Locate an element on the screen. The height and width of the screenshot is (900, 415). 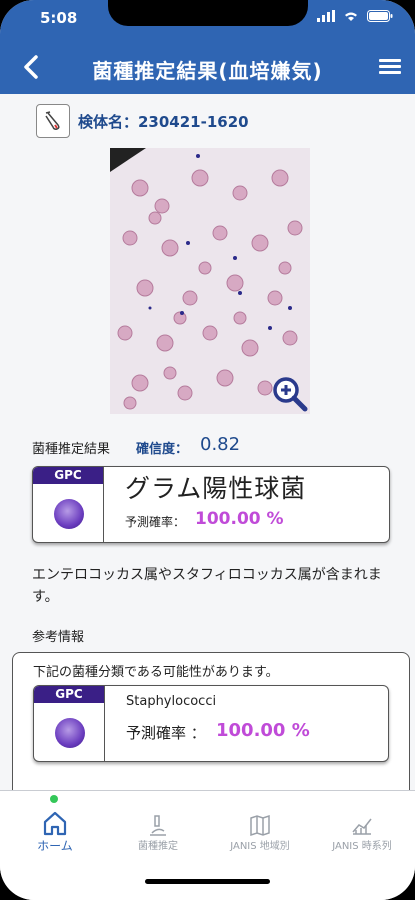
tab-home: ホーム is located at coordinates (55, 827).